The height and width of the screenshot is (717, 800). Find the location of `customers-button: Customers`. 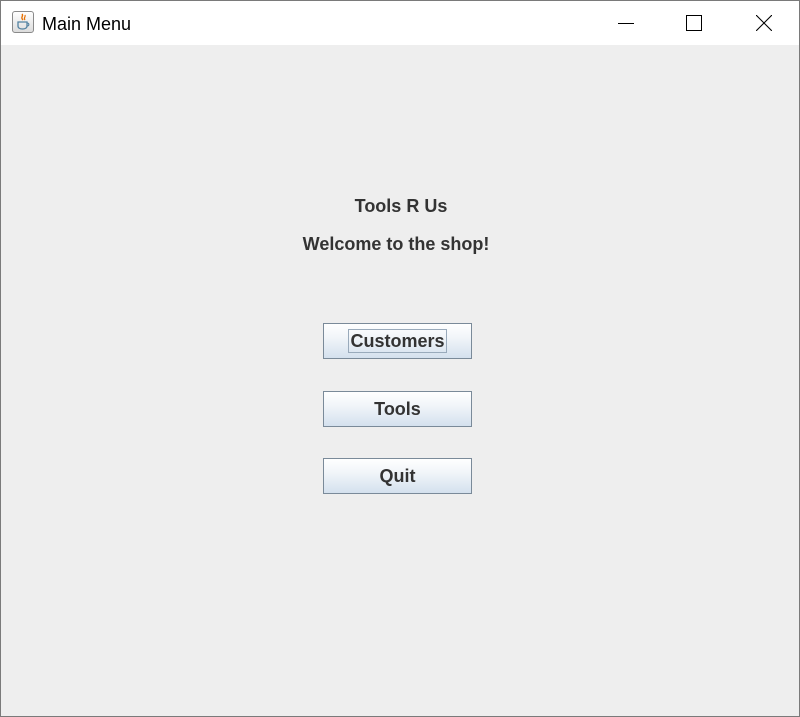

customers-button: Customers is located at coordinates (397, 341).